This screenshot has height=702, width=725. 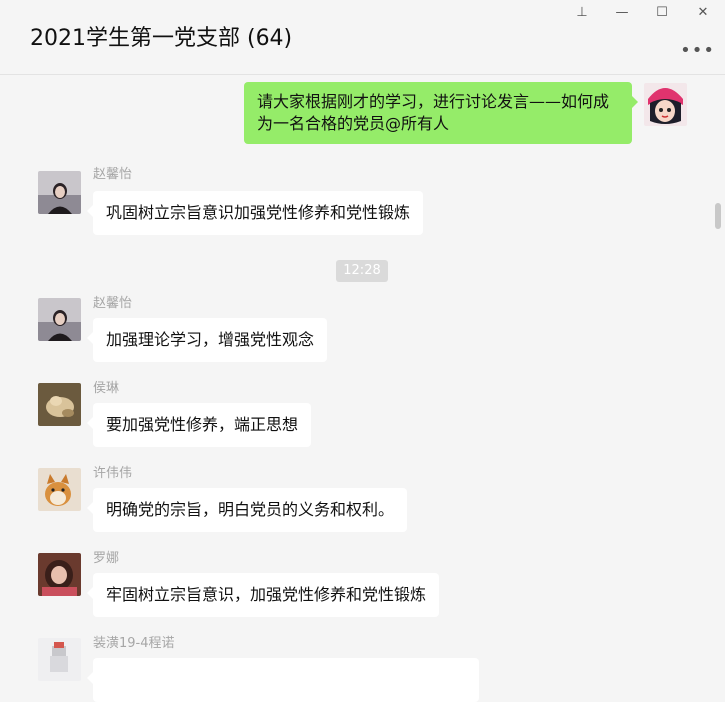 I want to click on minimize-icon: —, so click(x=622, y=13).